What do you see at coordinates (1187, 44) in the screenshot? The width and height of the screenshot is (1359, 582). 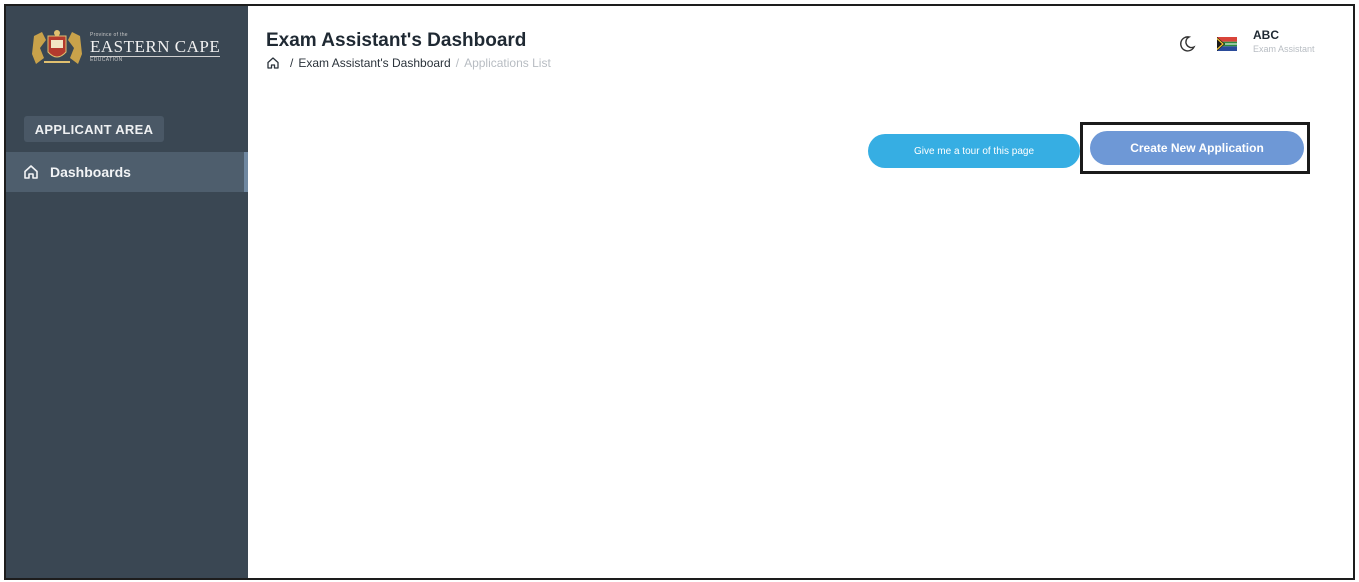 I see `moon-icon` at bounding box center [1187, 44].